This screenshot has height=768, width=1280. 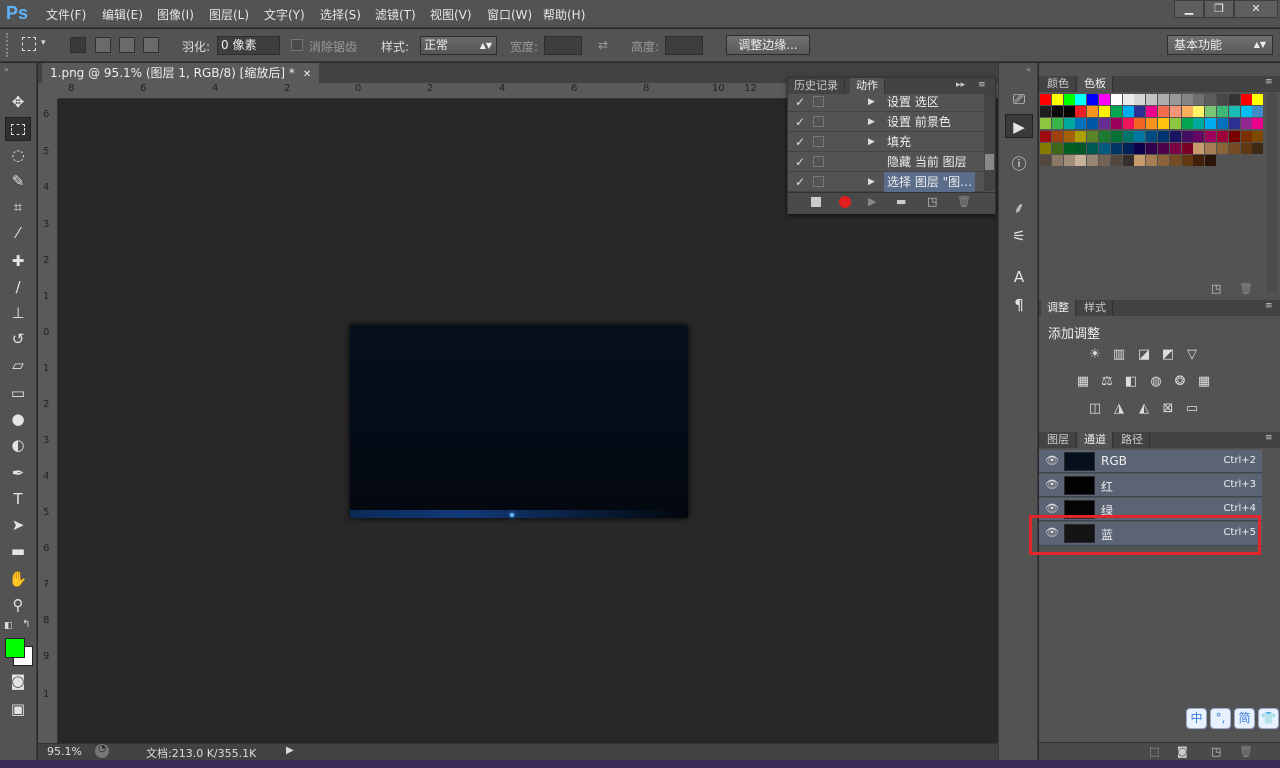 I want to click on load-selection-icon: ⬚, so click(x=1154, y=751).